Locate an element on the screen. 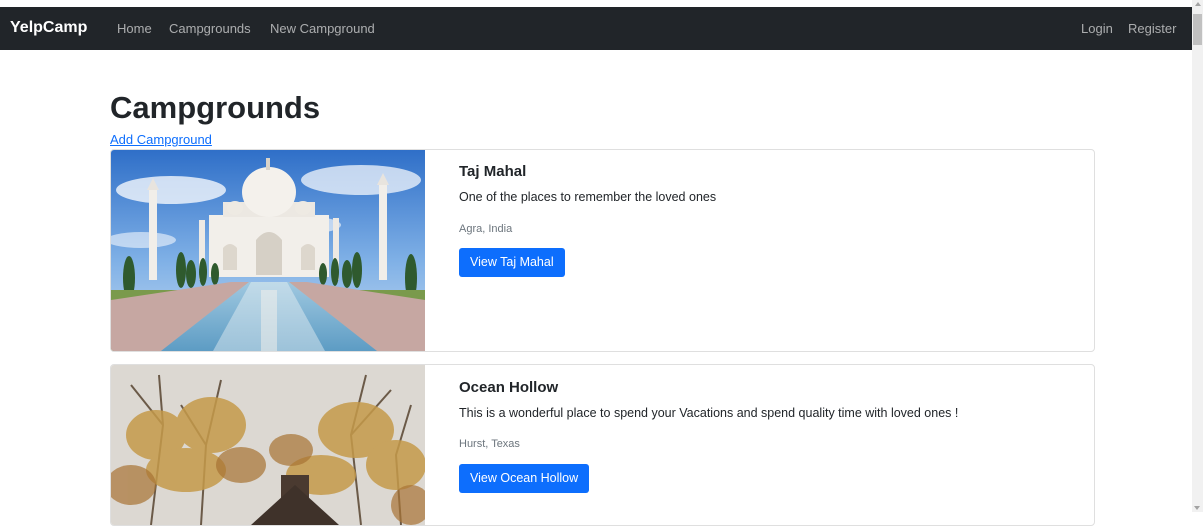 The height and width of the screenshot is (526, 1203). brand-logo: YelpCamp is located at coordinates (48, 28).